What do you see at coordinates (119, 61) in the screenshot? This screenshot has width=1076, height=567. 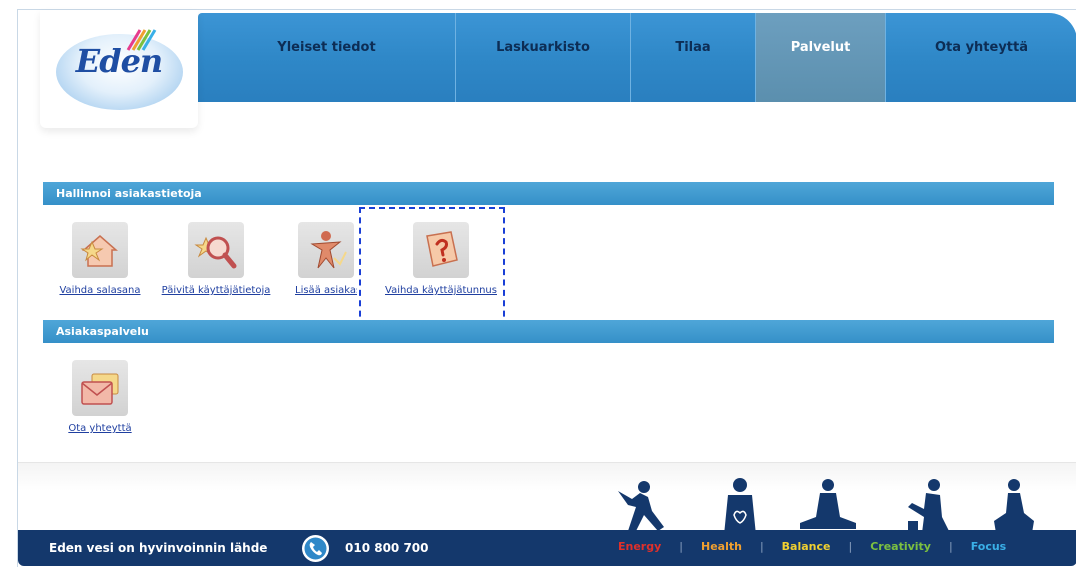 I see `logo-text: Eden` at bounding box center [119, 61].